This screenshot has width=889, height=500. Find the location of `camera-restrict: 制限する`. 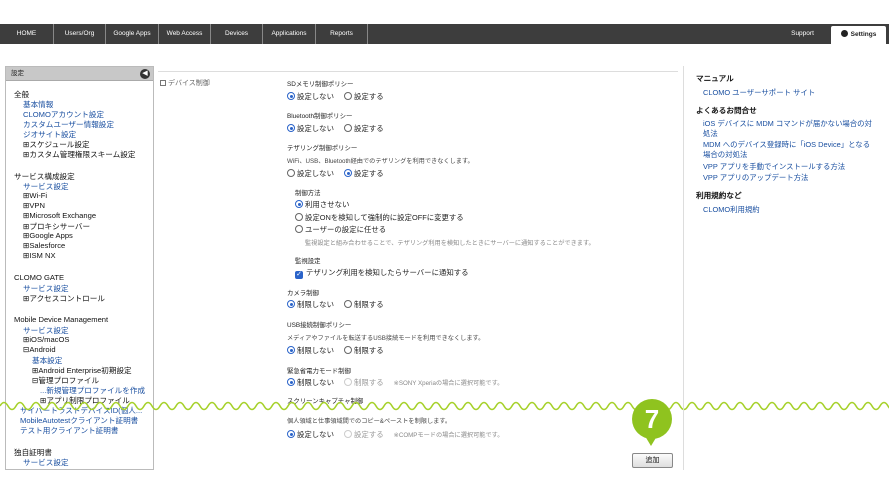

camera-restrict: 制限する is located at coordinates (364, 304).